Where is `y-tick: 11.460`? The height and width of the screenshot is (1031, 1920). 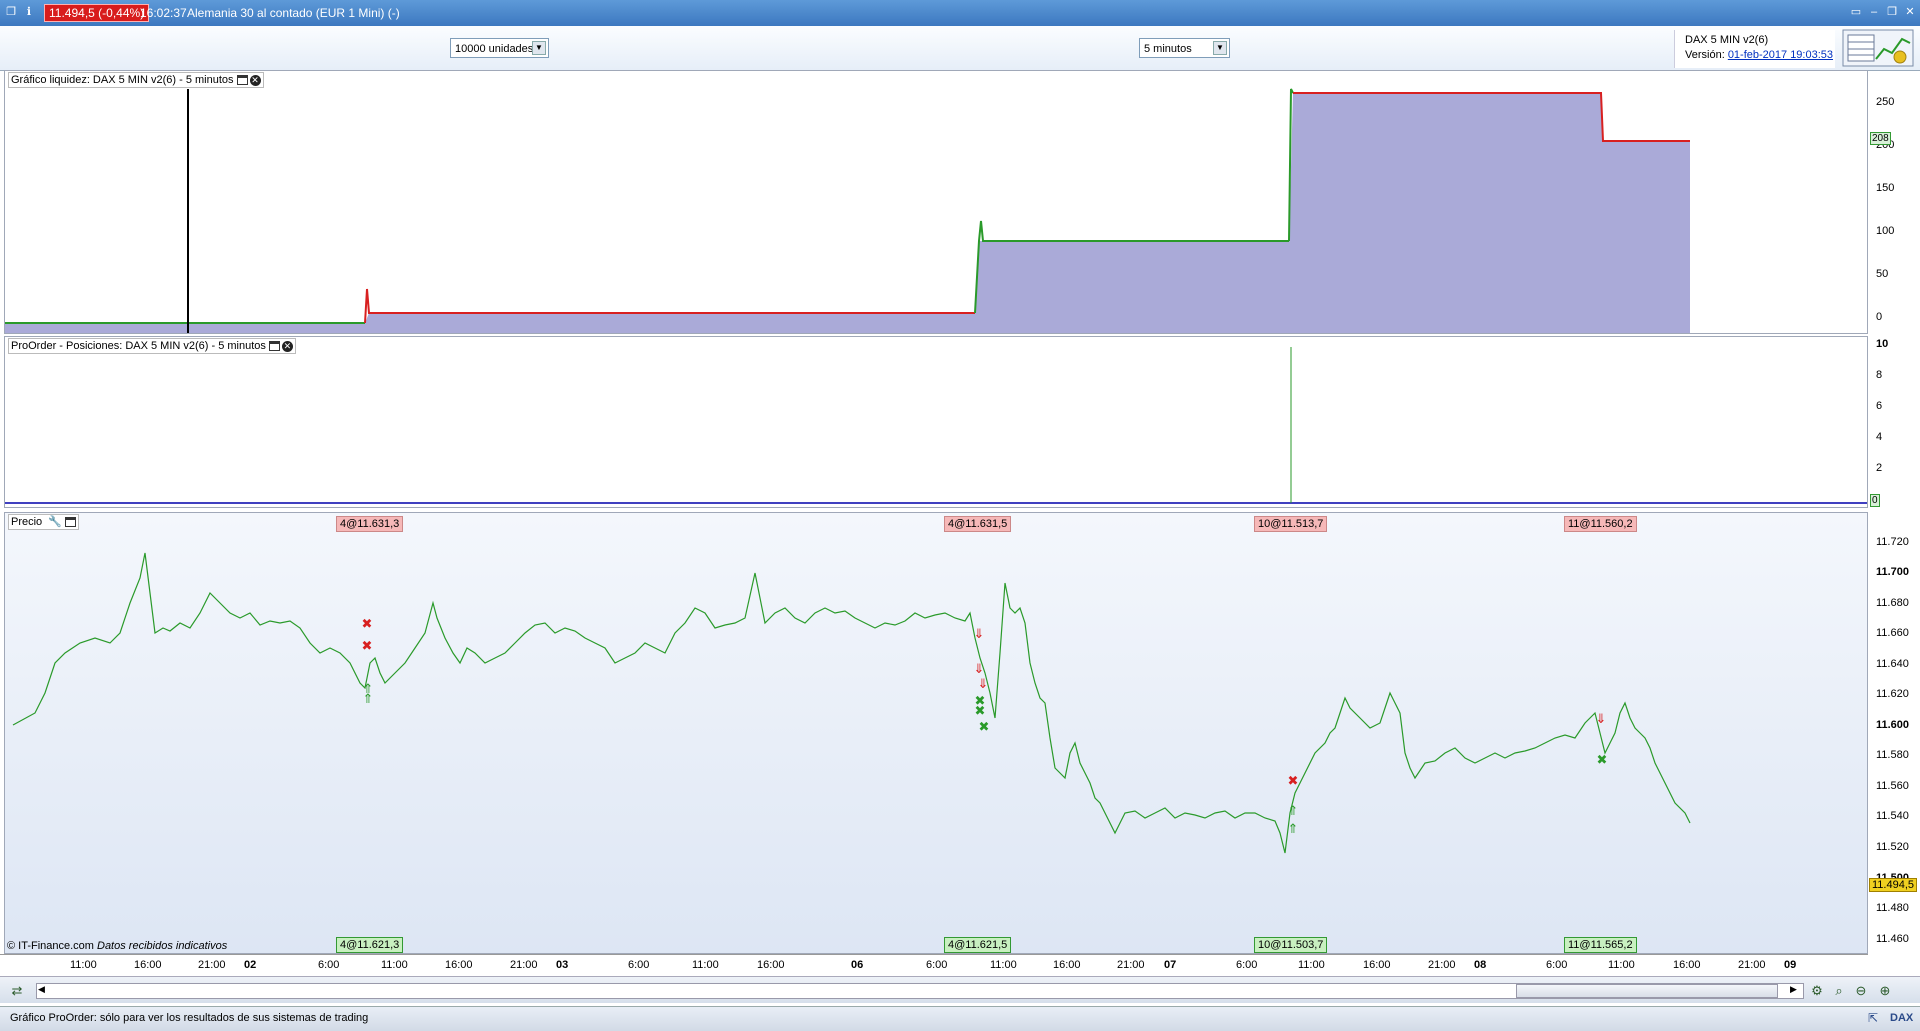 y-tick: 11.460 is located at coordinates (1892, 939).